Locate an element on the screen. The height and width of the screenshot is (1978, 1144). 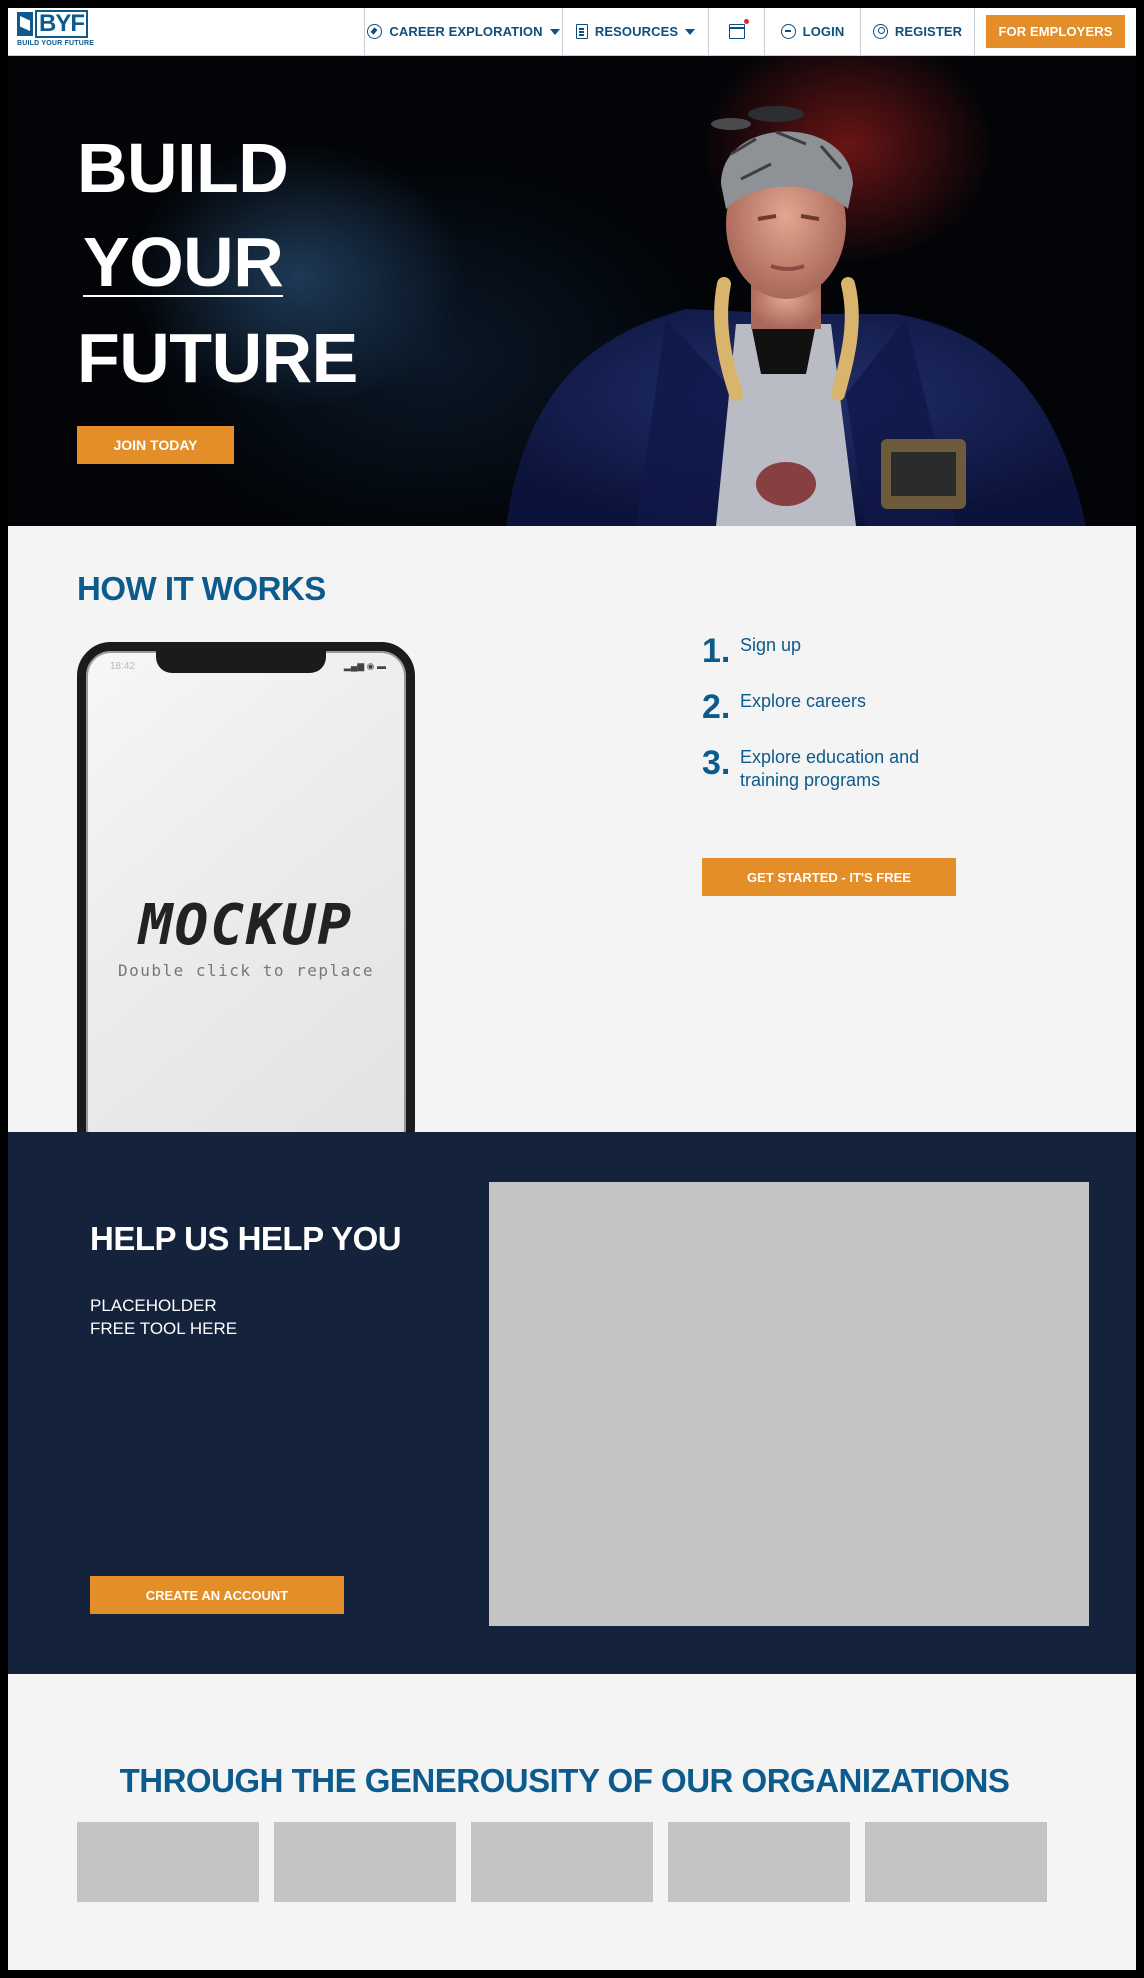
how-it-works-title: HOW IT WORKS is located at coordinates (201, 588).